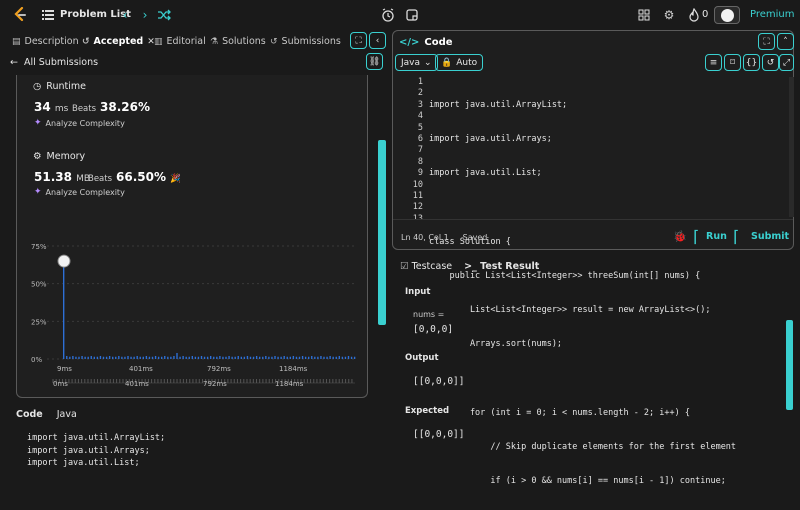 The width and height of the screenshot is (800, 510). What do you see at coordinates (459, 62) in the screenshot?
I see `auto-mode-toggle: 🔒 Auto` at bounding box center [459, 62].